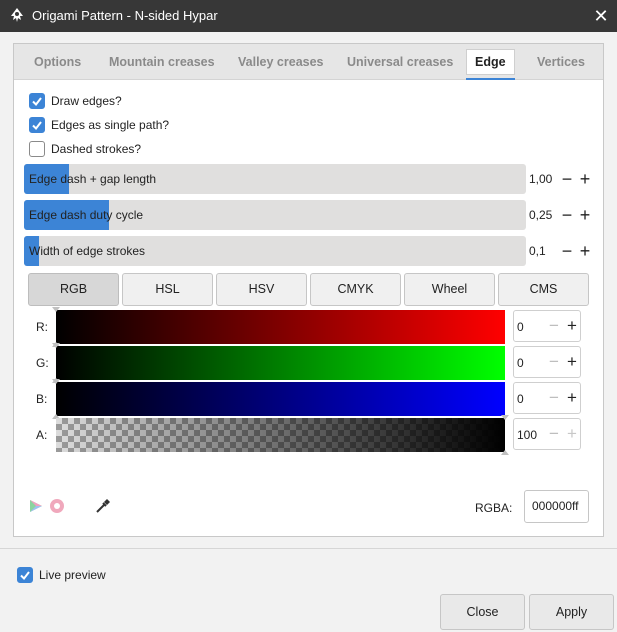 This screenshot has width=617, height=632. What do you see at coordinates (72, 575) in the screenshot?
I see `live-preview-label: Live preview` at bounding box center [72, 575].